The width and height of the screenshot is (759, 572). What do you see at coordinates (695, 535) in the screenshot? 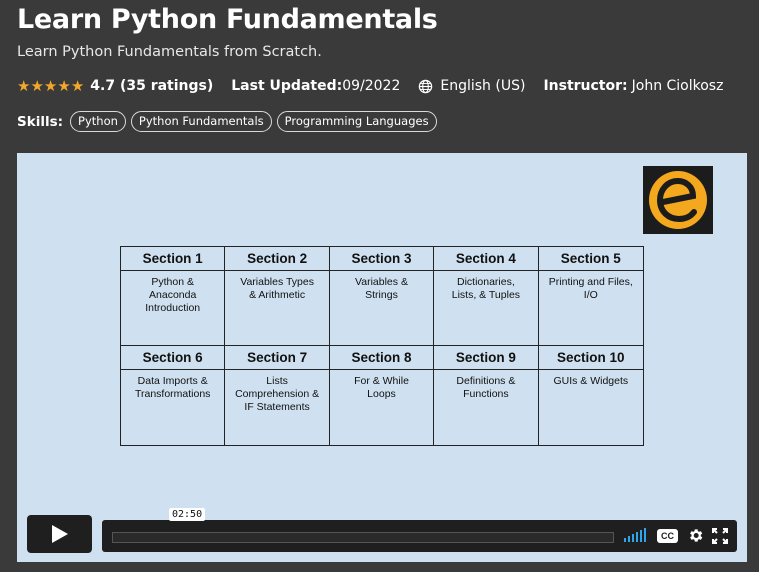
I see `gear-icon` at bounding box center [695, 535].